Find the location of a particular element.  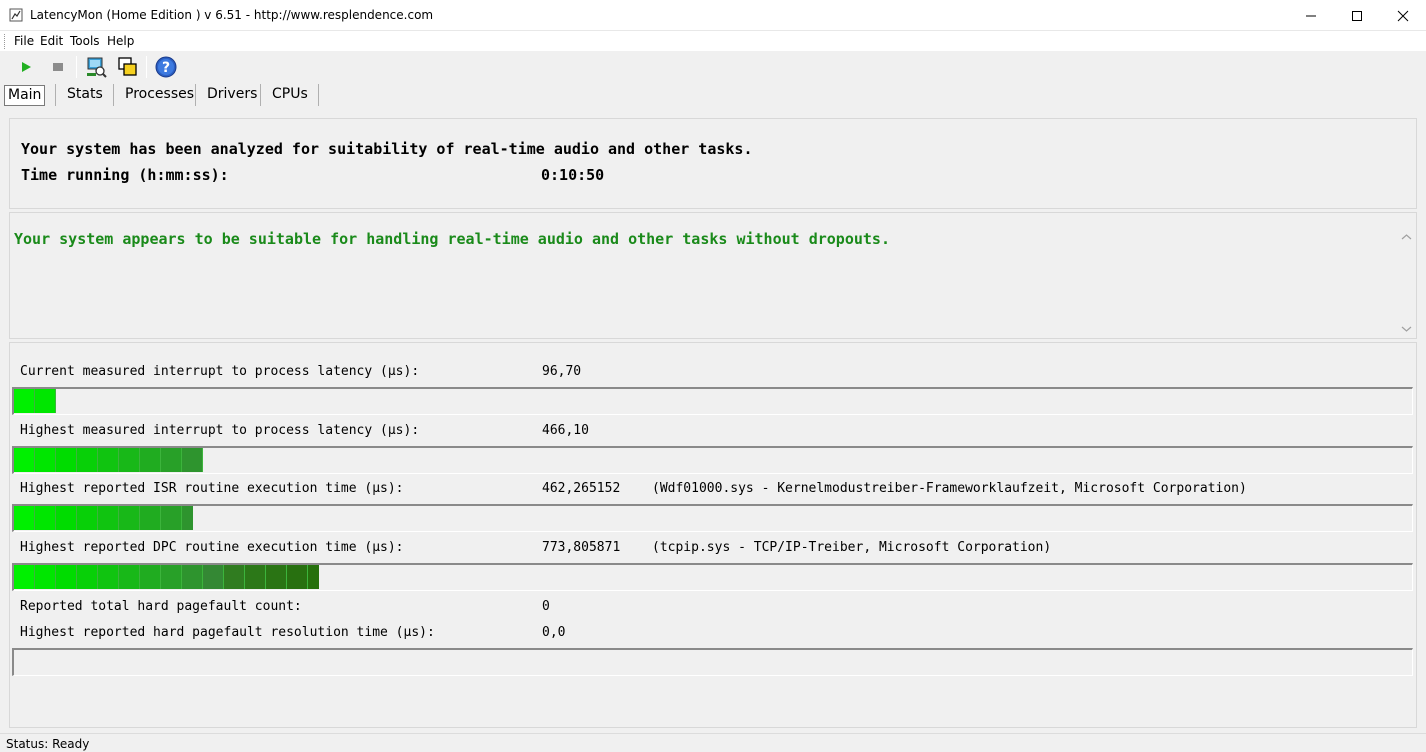

tab-processes: Processes is located at coordinates (159, 95).